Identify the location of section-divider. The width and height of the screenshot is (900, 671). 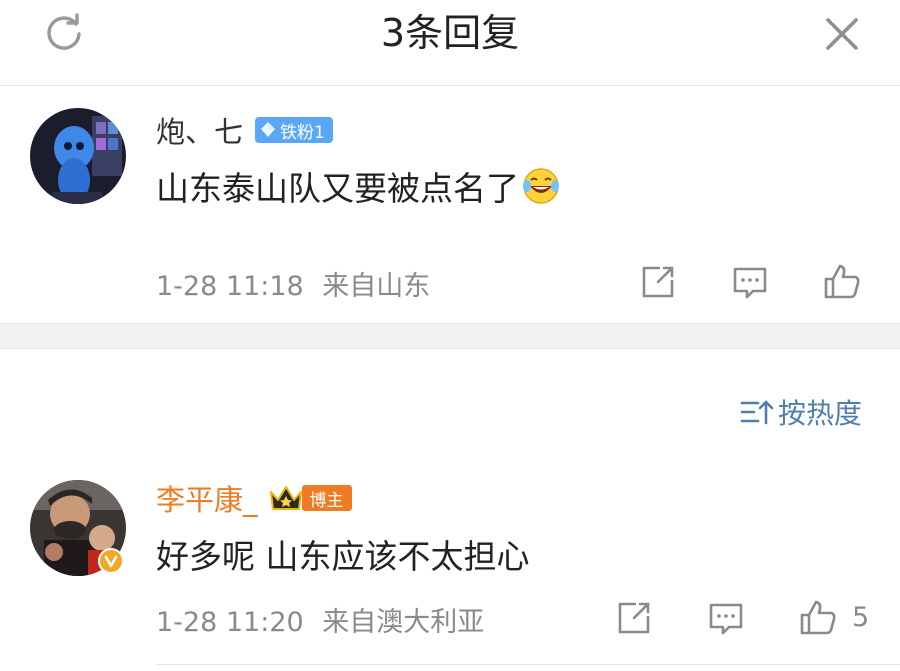
(450, 336).